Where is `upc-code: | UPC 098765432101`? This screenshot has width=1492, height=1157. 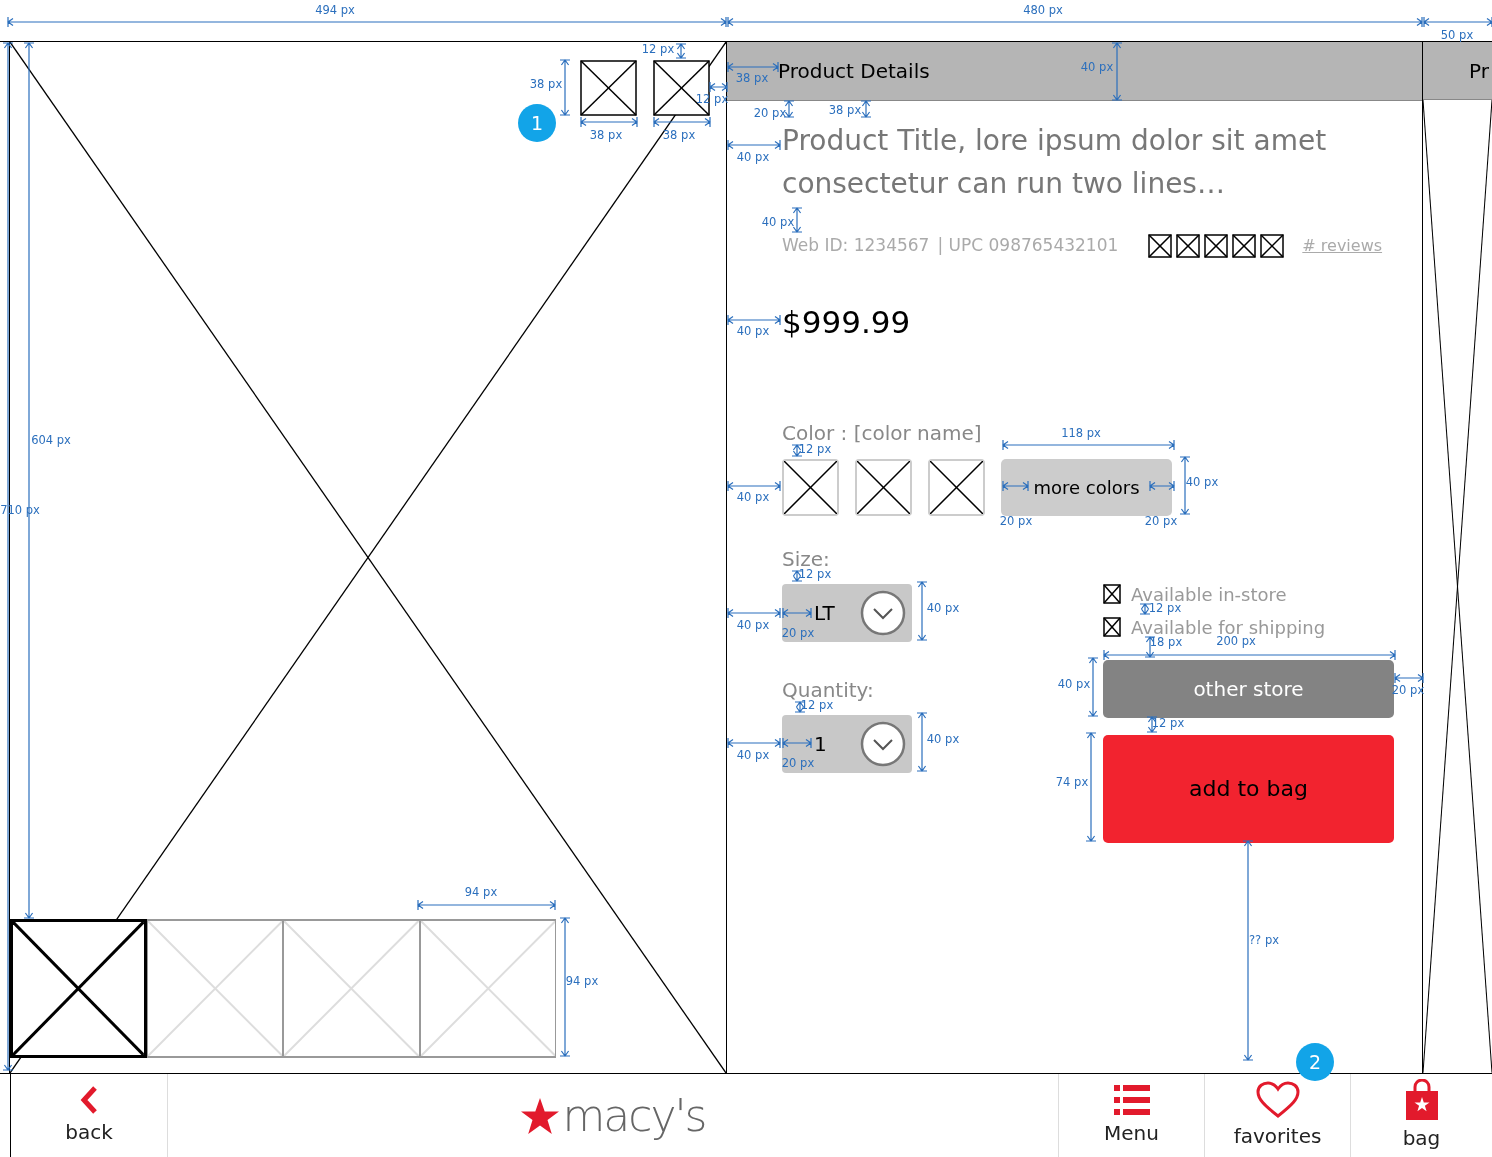 upc-code: | UPC 098765432101 is located at coordinates (1028, 245).